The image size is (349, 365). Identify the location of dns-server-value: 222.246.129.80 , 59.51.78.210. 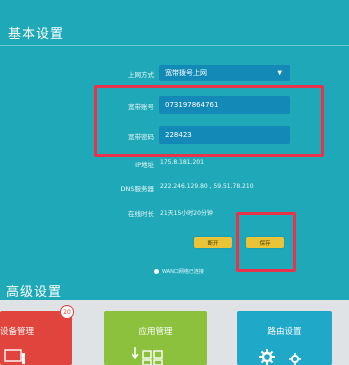
(207, 186).